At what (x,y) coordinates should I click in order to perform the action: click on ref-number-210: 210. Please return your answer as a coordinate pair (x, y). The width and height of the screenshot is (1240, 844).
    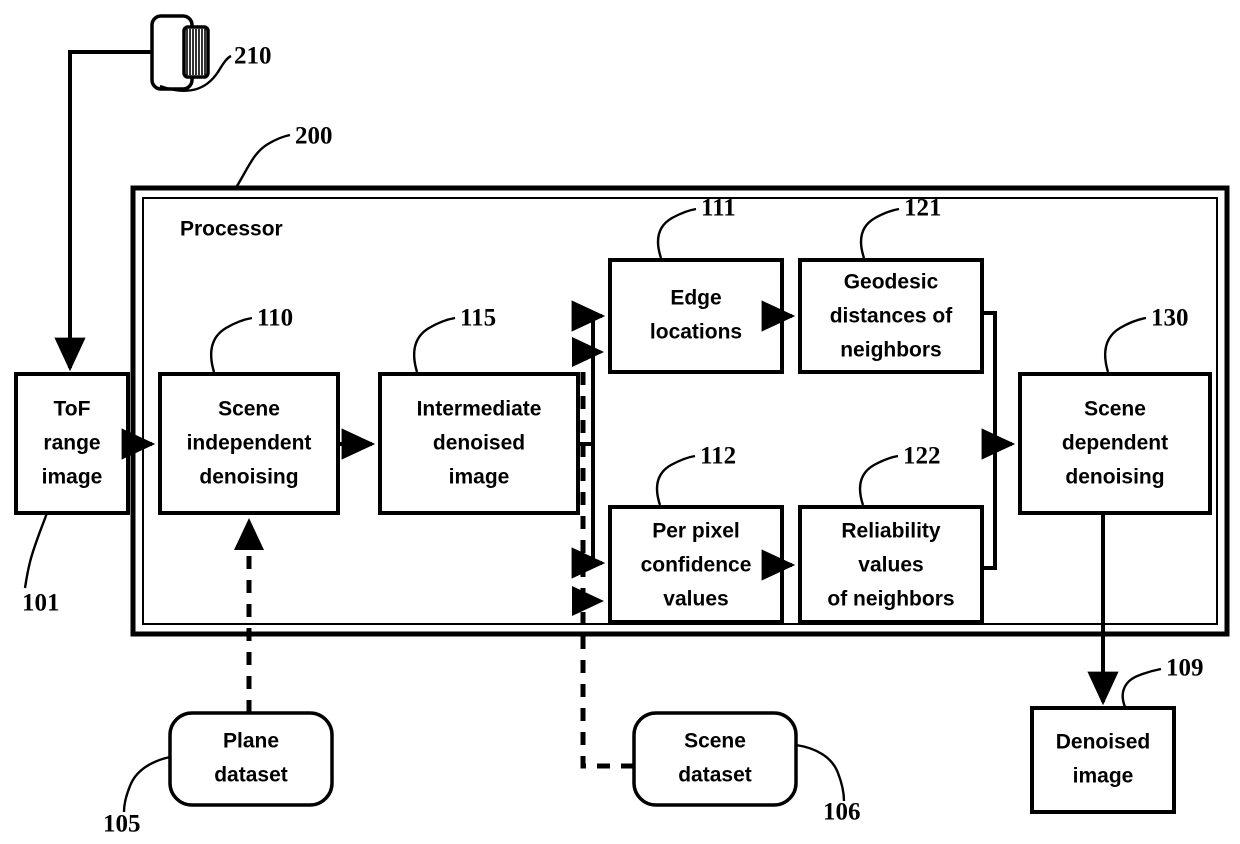
    Looking at the image, I should click on (253, 56).